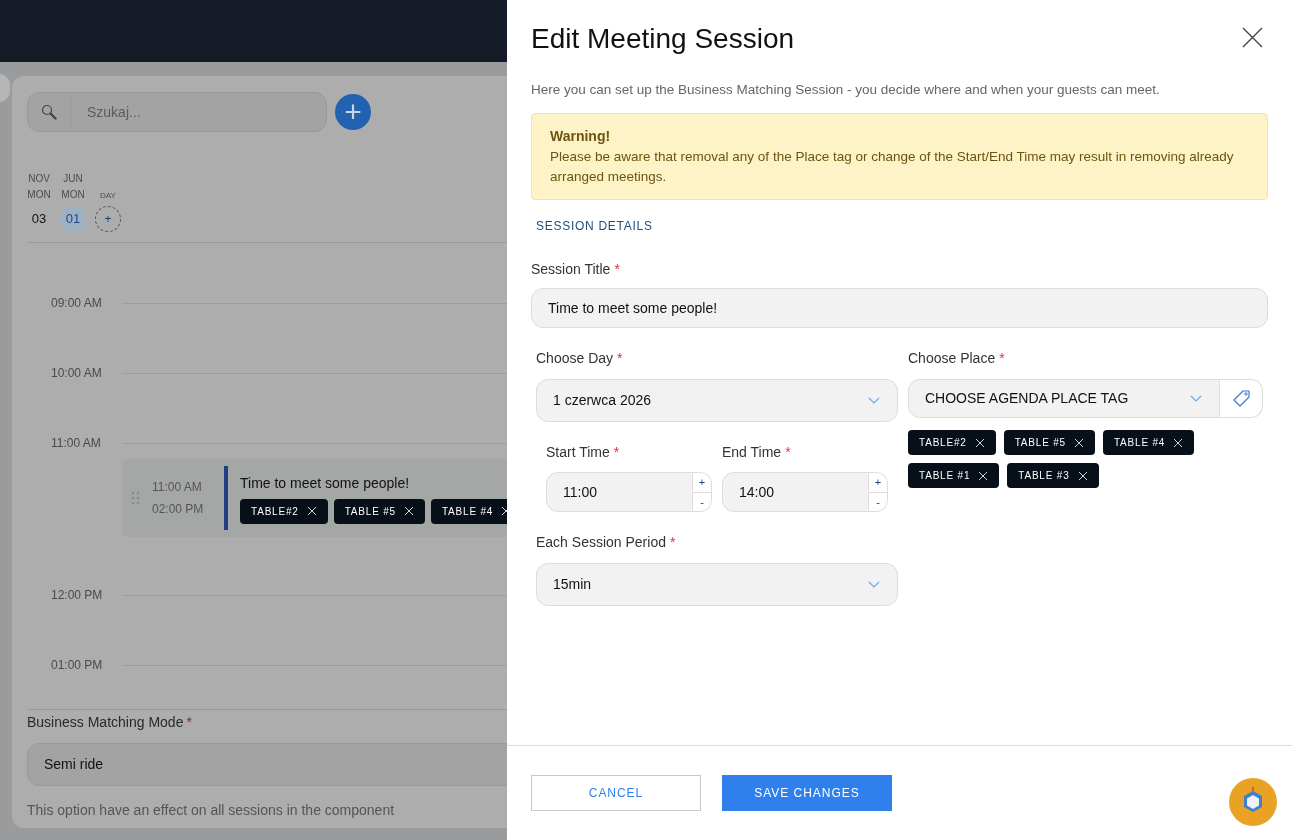  Describe the element at coordinates (581, 137) in the screenshot. I see `warning-title: Warning!` at that location.